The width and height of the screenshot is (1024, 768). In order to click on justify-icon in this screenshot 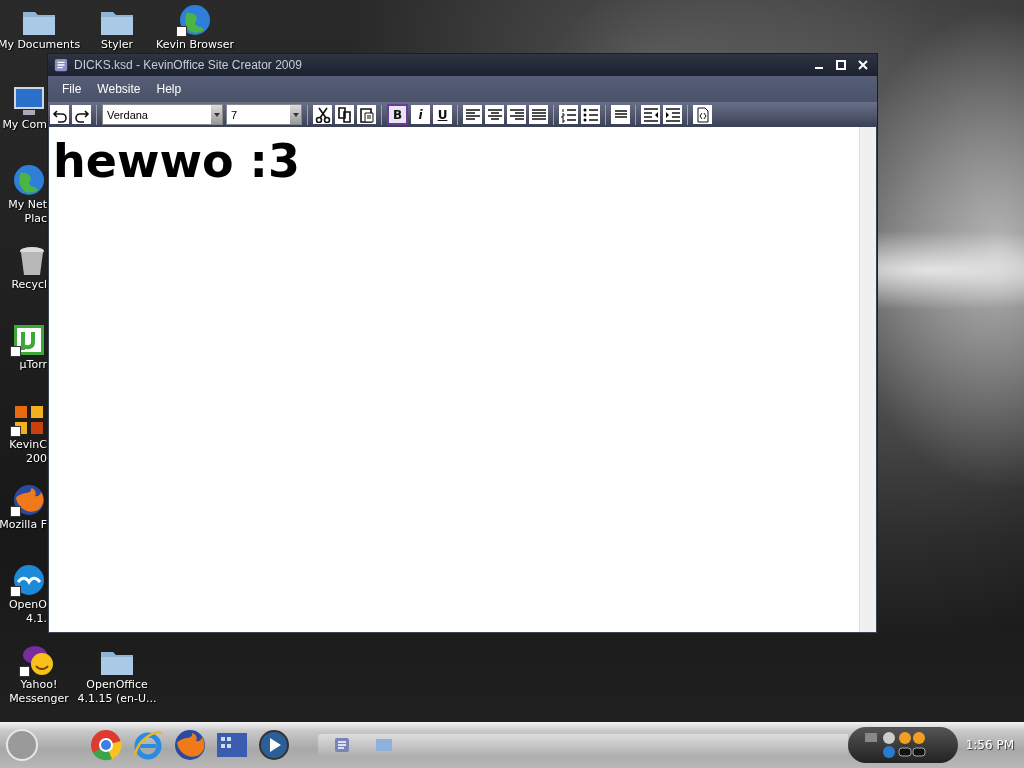, I will do `click(538, 114)`.